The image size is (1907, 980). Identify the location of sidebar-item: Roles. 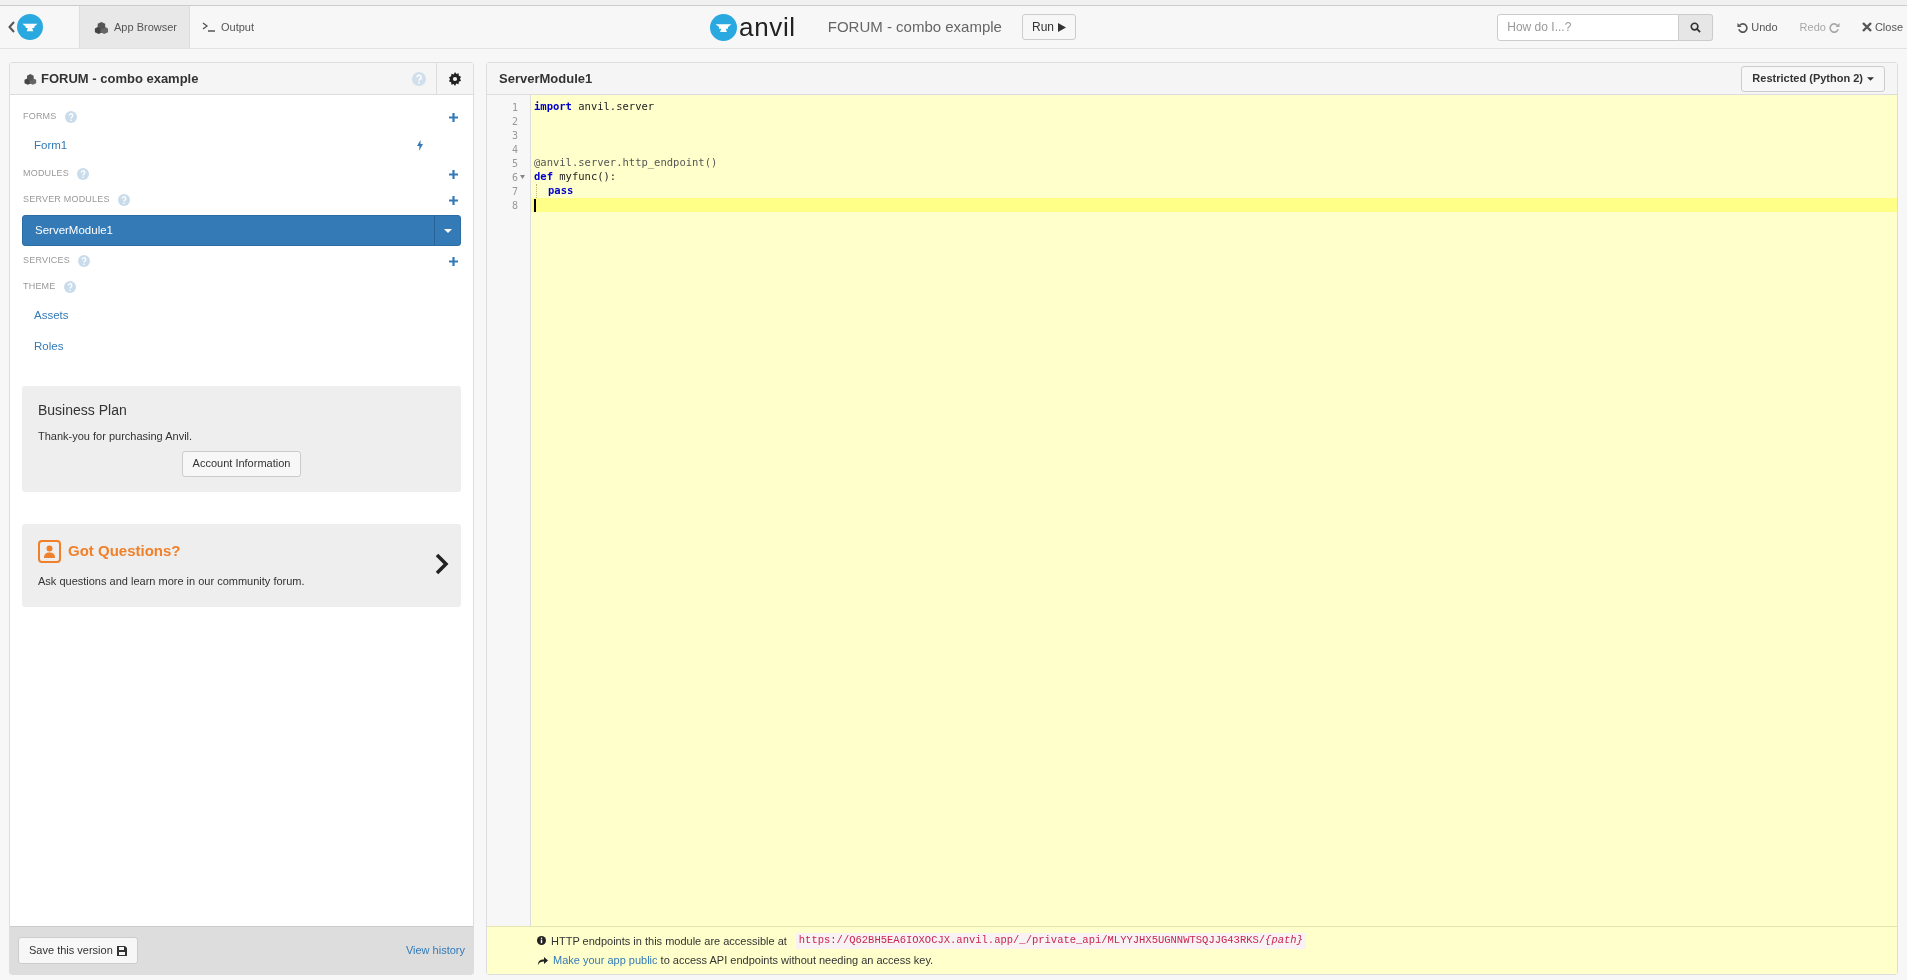
(241, 346).